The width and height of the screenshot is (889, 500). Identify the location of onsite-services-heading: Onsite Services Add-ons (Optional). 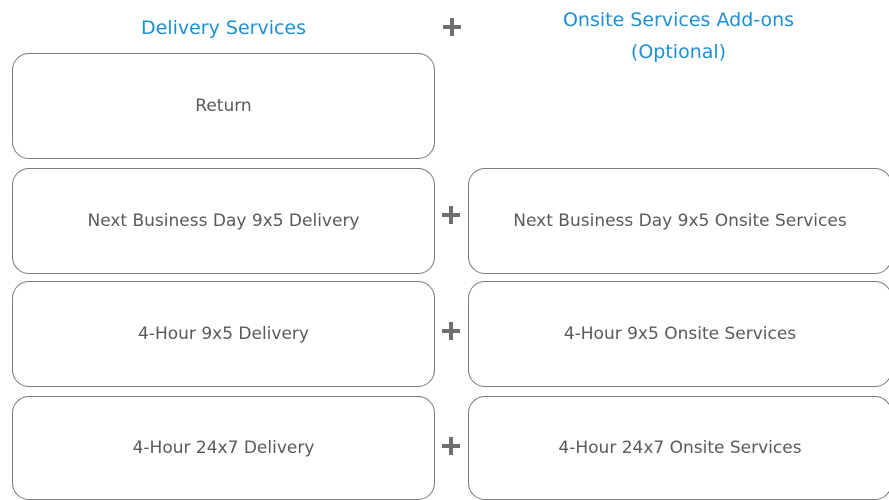
(678, 36).